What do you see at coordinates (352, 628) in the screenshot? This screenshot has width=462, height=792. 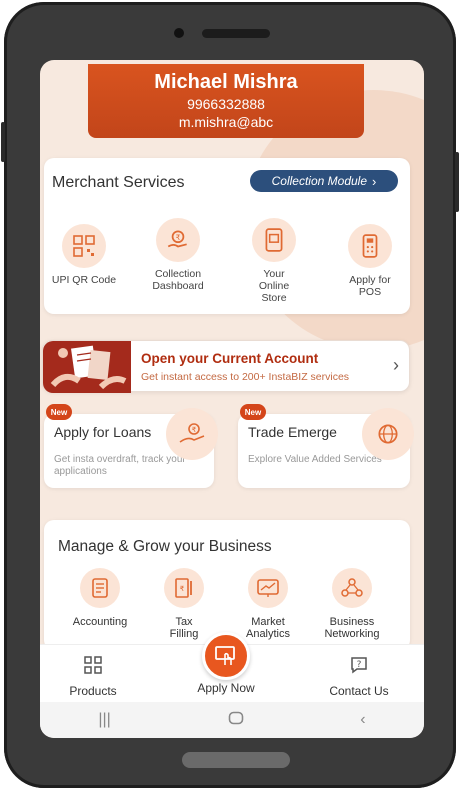 I see `grow-label: Business Networking` at bounding box center [352, 628].